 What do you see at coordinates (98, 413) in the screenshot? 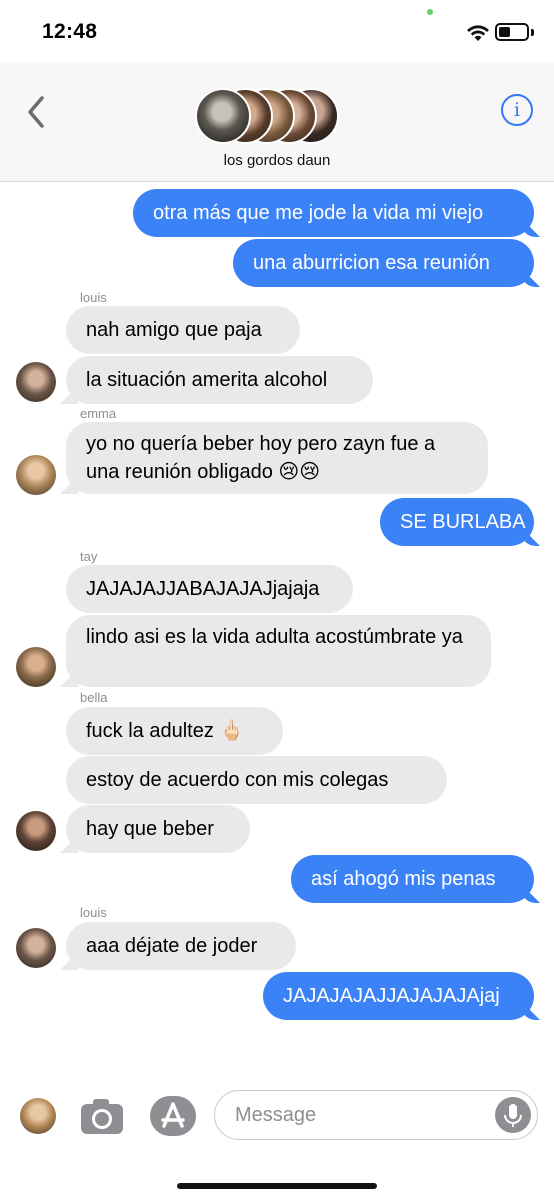
I see `sender-name: emma` at bounding box center [98, 413].